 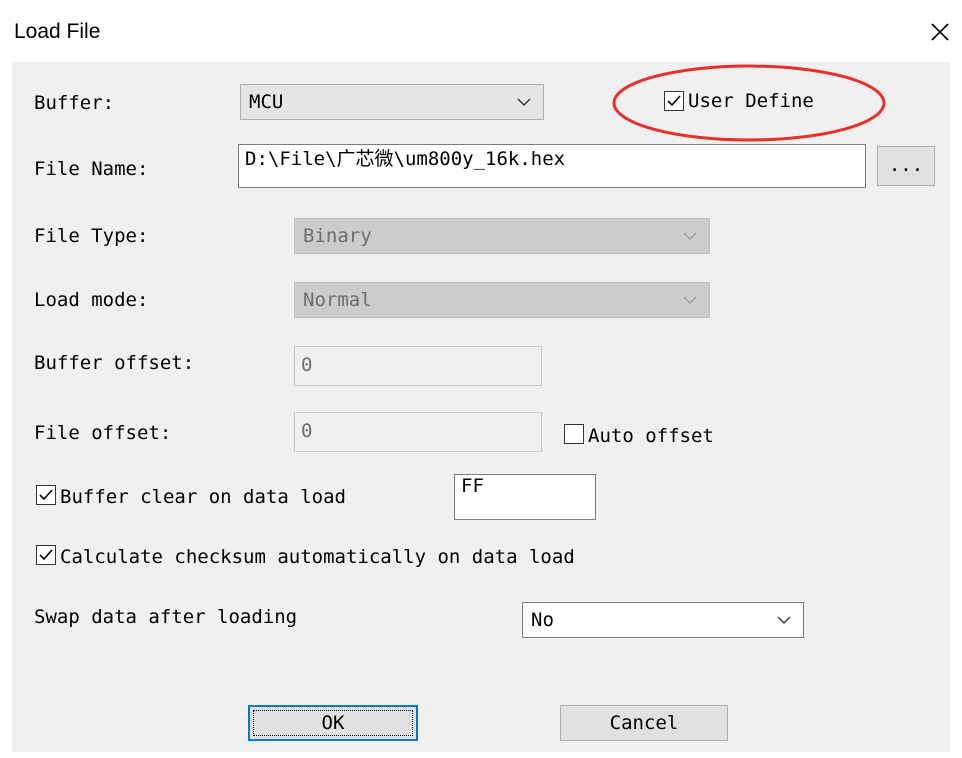 What do you see at coordinates (337, 236) in the screenshot?
I see `file-type-value: Binary` at bounding box center [337, 236].